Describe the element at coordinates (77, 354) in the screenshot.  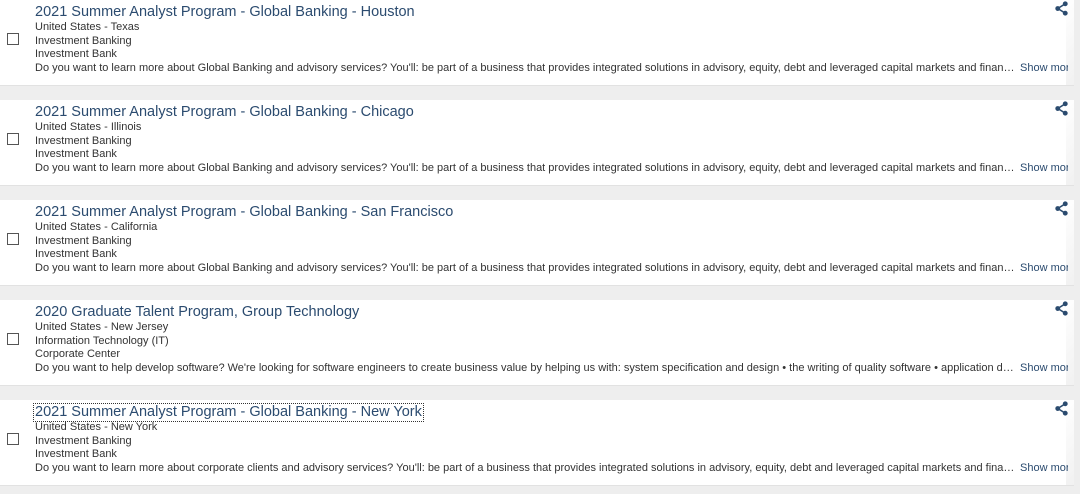
I see `job-division: Corporate Center` at that location.